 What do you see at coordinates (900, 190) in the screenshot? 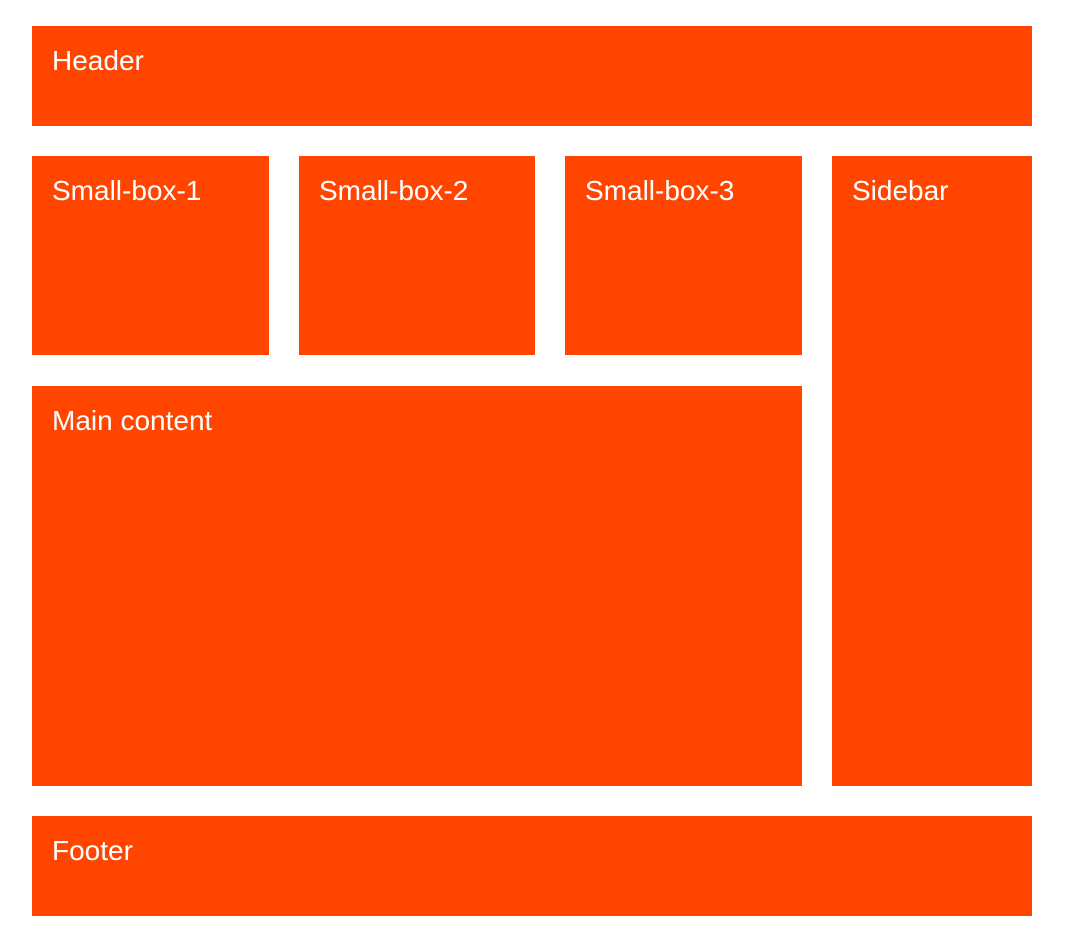
I see `sidebar-label: Sidebar` at bounding box center [900, 190].